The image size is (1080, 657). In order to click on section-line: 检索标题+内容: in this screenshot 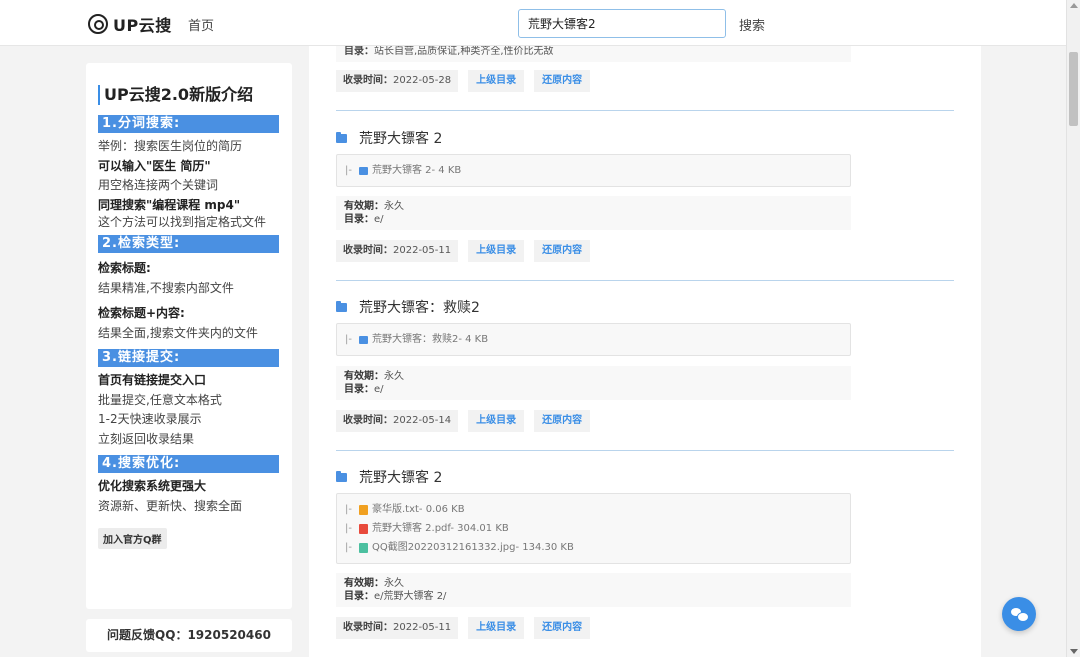, I will do `click(141, 313)`.